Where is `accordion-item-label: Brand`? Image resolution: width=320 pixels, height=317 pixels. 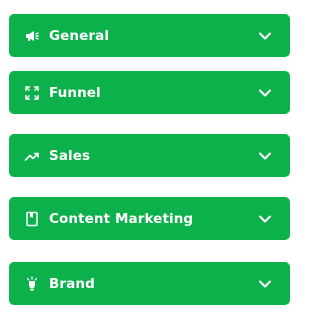
accordion-item-label: Brand is located at coordinates (72, 283).